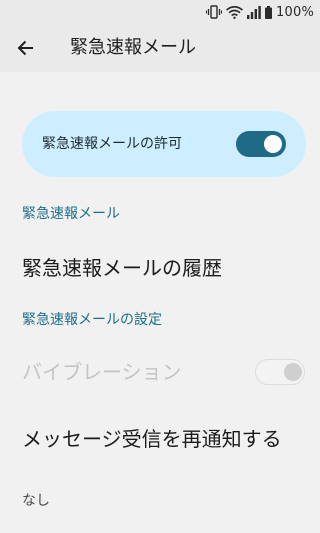 Image resolution: width=320 pixels, height=533 pixels. Describe the element at coordinates (71, 214) in the screenshot. I see `section-header-alerts: 緊急速報メール` at that location.